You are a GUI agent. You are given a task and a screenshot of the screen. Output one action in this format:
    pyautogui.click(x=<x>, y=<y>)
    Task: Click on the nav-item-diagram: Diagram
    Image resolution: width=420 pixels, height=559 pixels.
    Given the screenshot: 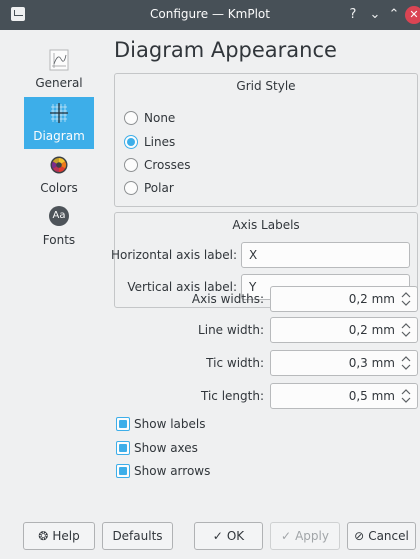 What is the action you would take?
    pyautogui.click(x=59, y=123)
    